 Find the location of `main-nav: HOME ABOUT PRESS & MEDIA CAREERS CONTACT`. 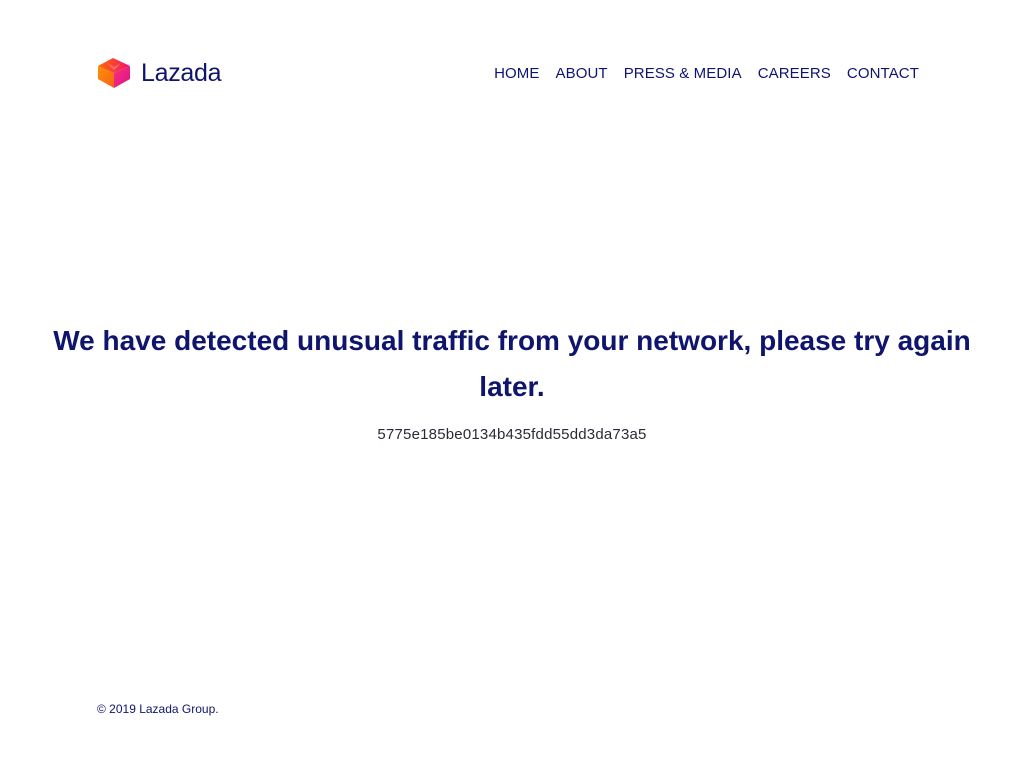

main-nav: HOME ABOUT PRESS & MEDIA CAREERS CONTACT is located at coordinates (706, 73).